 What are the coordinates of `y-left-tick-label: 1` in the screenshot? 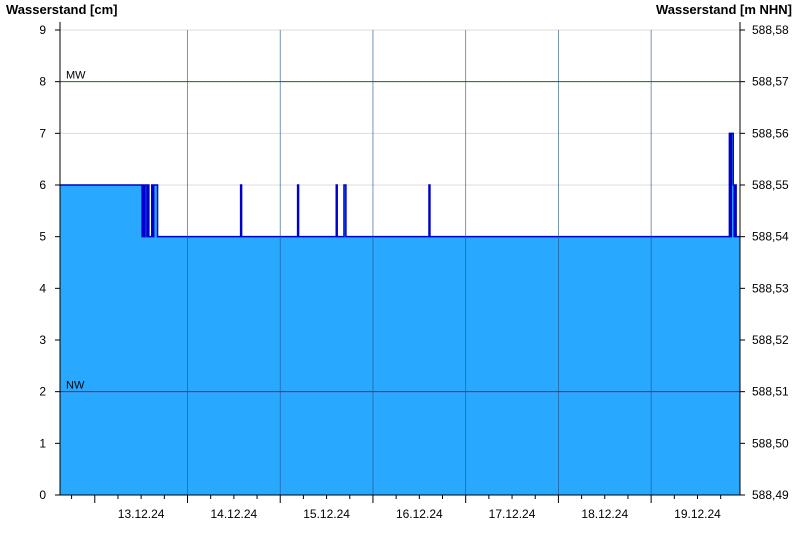 It's located at (42, 443).